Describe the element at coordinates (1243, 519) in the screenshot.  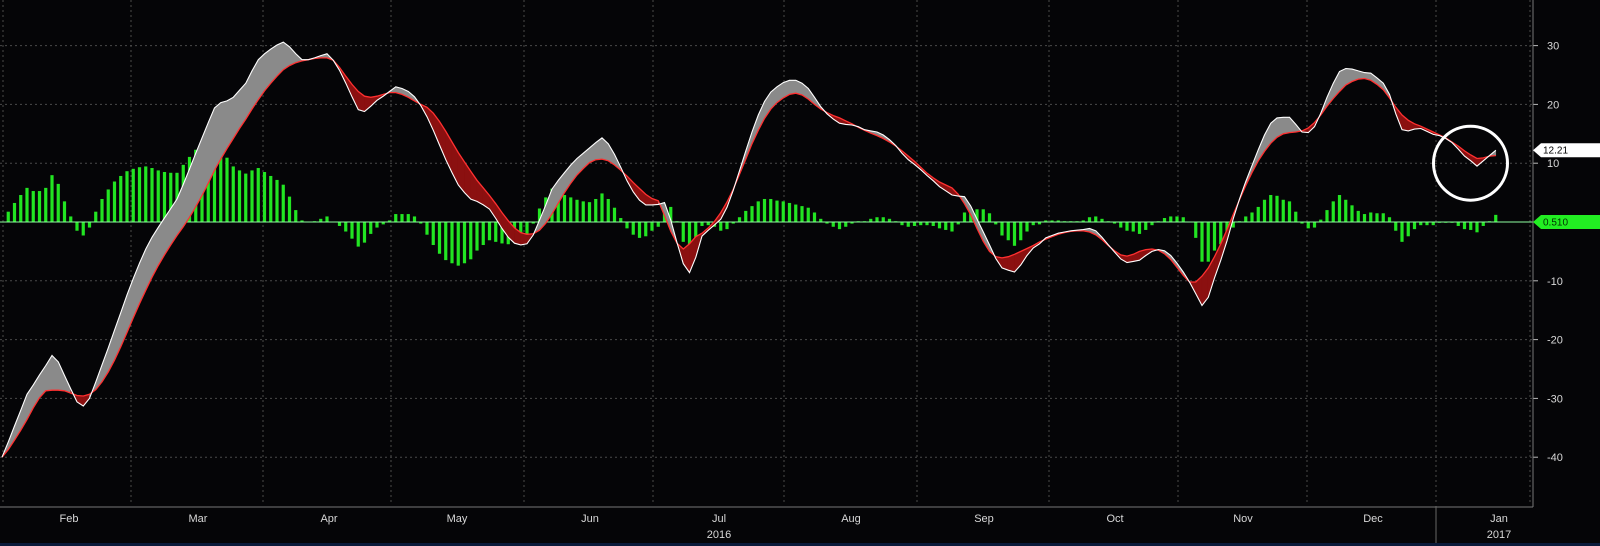
I see `x-tick-label: Nov` at that location.